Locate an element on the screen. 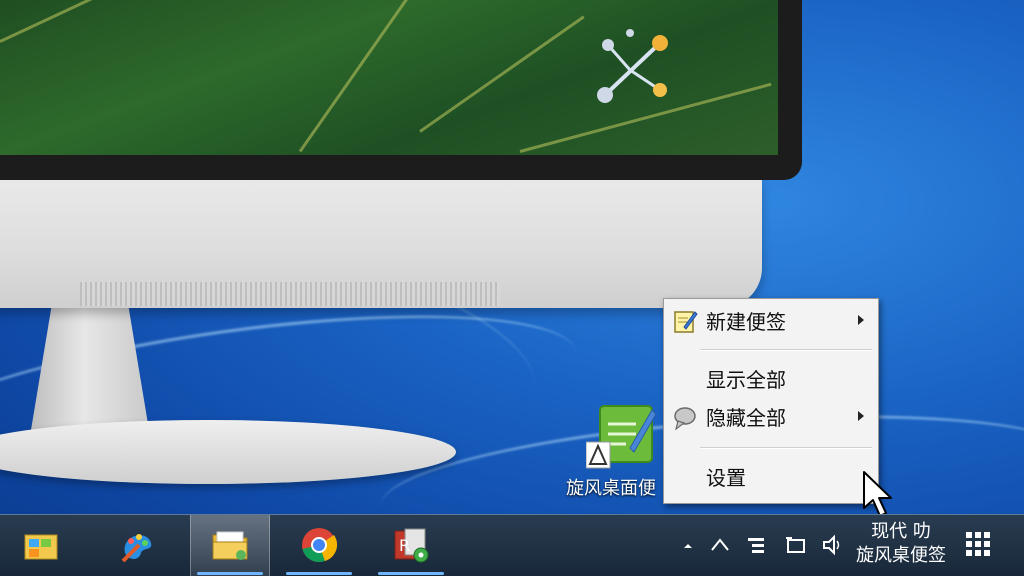  tray-clock: 现代 叻 旋风桌便签 is located at coordinates (901, 545).